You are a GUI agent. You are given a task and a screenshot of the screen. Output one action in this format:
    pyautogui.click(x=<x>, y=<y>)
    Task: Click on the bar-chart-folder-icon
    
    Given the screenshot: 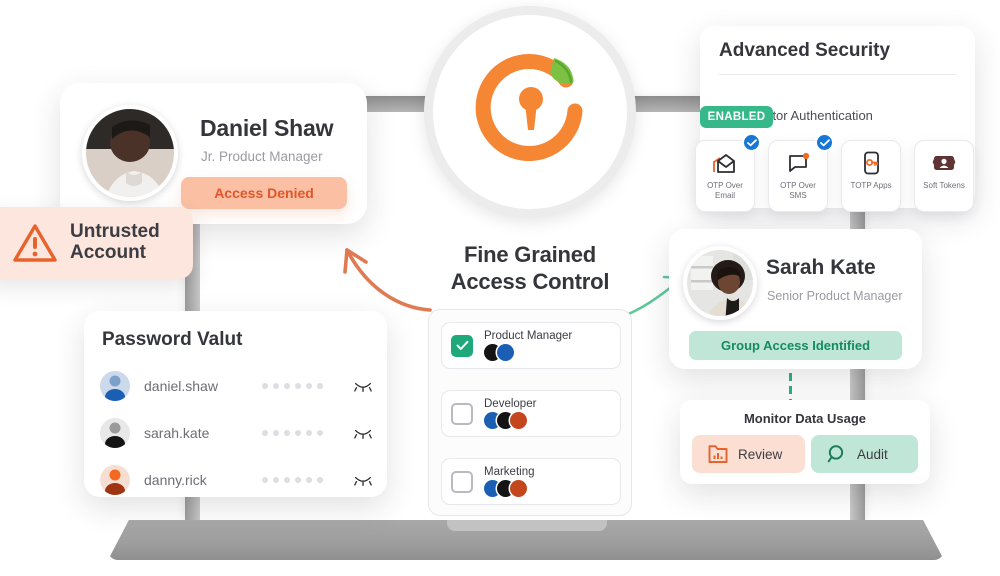 What is the action you would take?
    pyautogui.click(x=718, y=454)
    